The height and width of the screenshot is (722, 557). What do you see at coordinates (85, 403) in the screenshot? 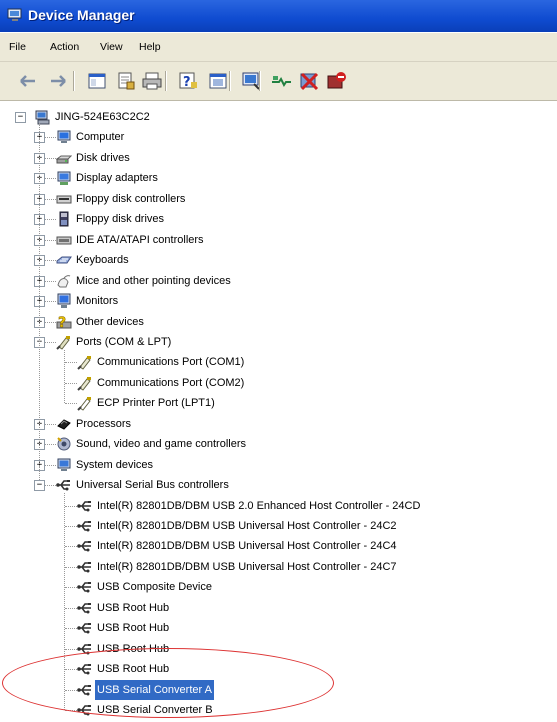
I see `printer-port-icon` at bounding box center [85, 403].